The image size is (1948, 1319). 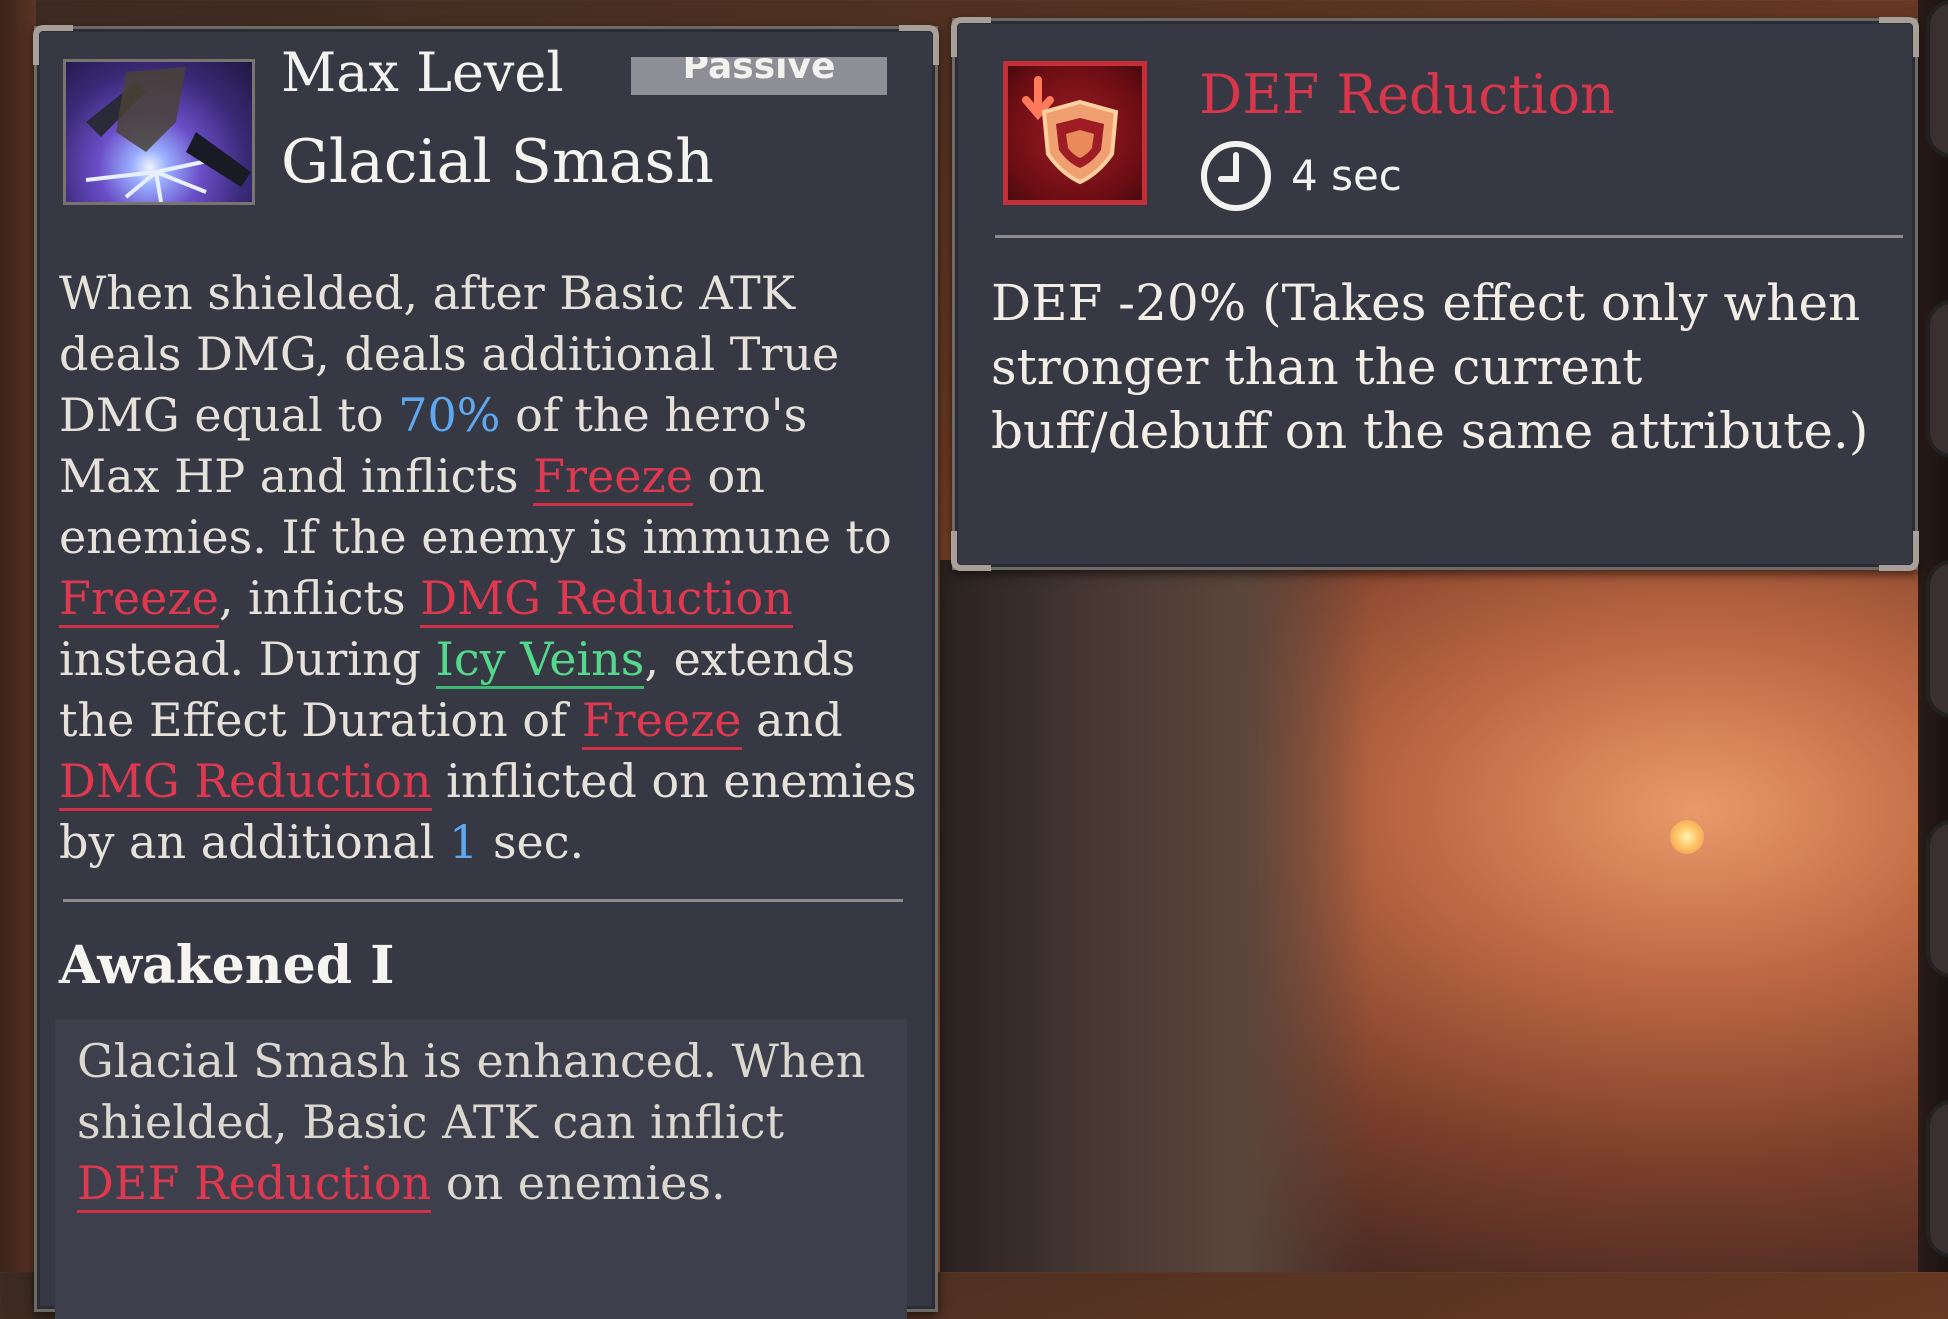 I want to click on awakened-title: Awakened I, so click(x=227, y=965).